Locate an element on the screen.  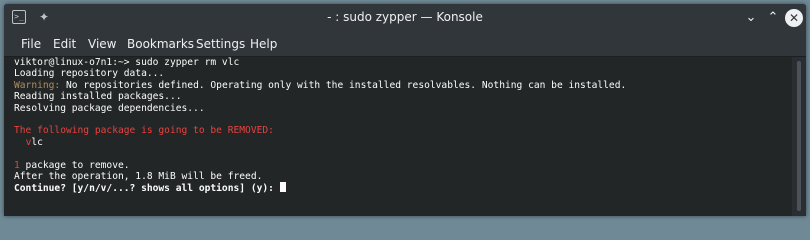
terminal-line: 1 package to remove. is located at coordinates (403, 165).